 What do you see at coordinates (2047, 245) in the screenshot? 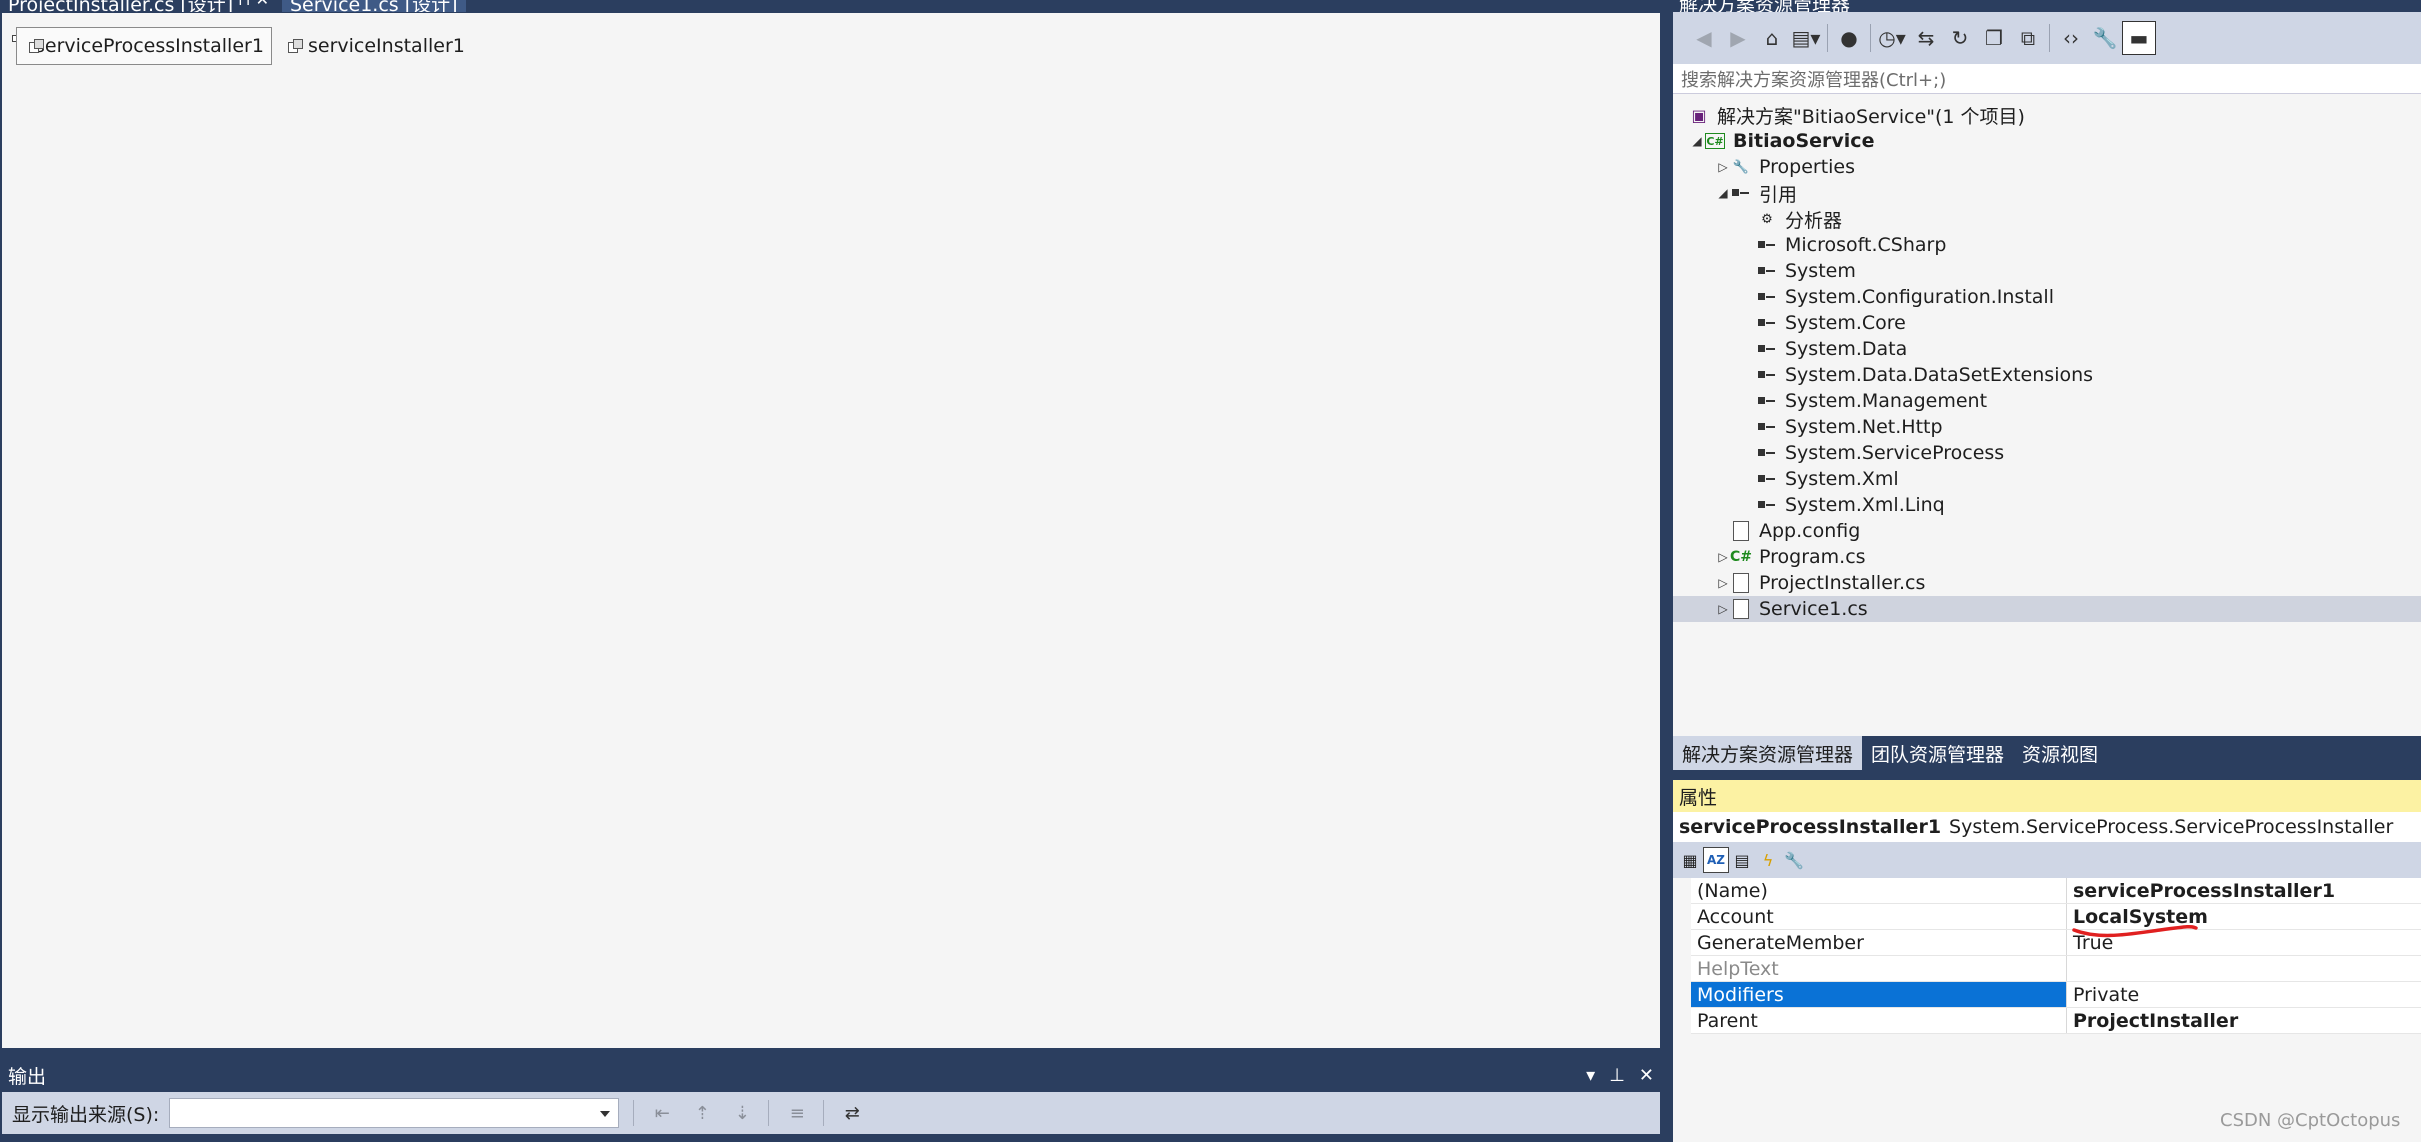
I see `tree-reference-item: Microsoft.CSharp` at bounding box center [2047, 245].